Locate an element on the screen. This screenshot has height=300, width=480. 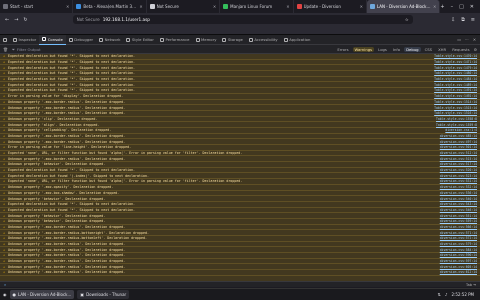
filter-input: ⏷ Filter Output is located at coordinates (26, 49).